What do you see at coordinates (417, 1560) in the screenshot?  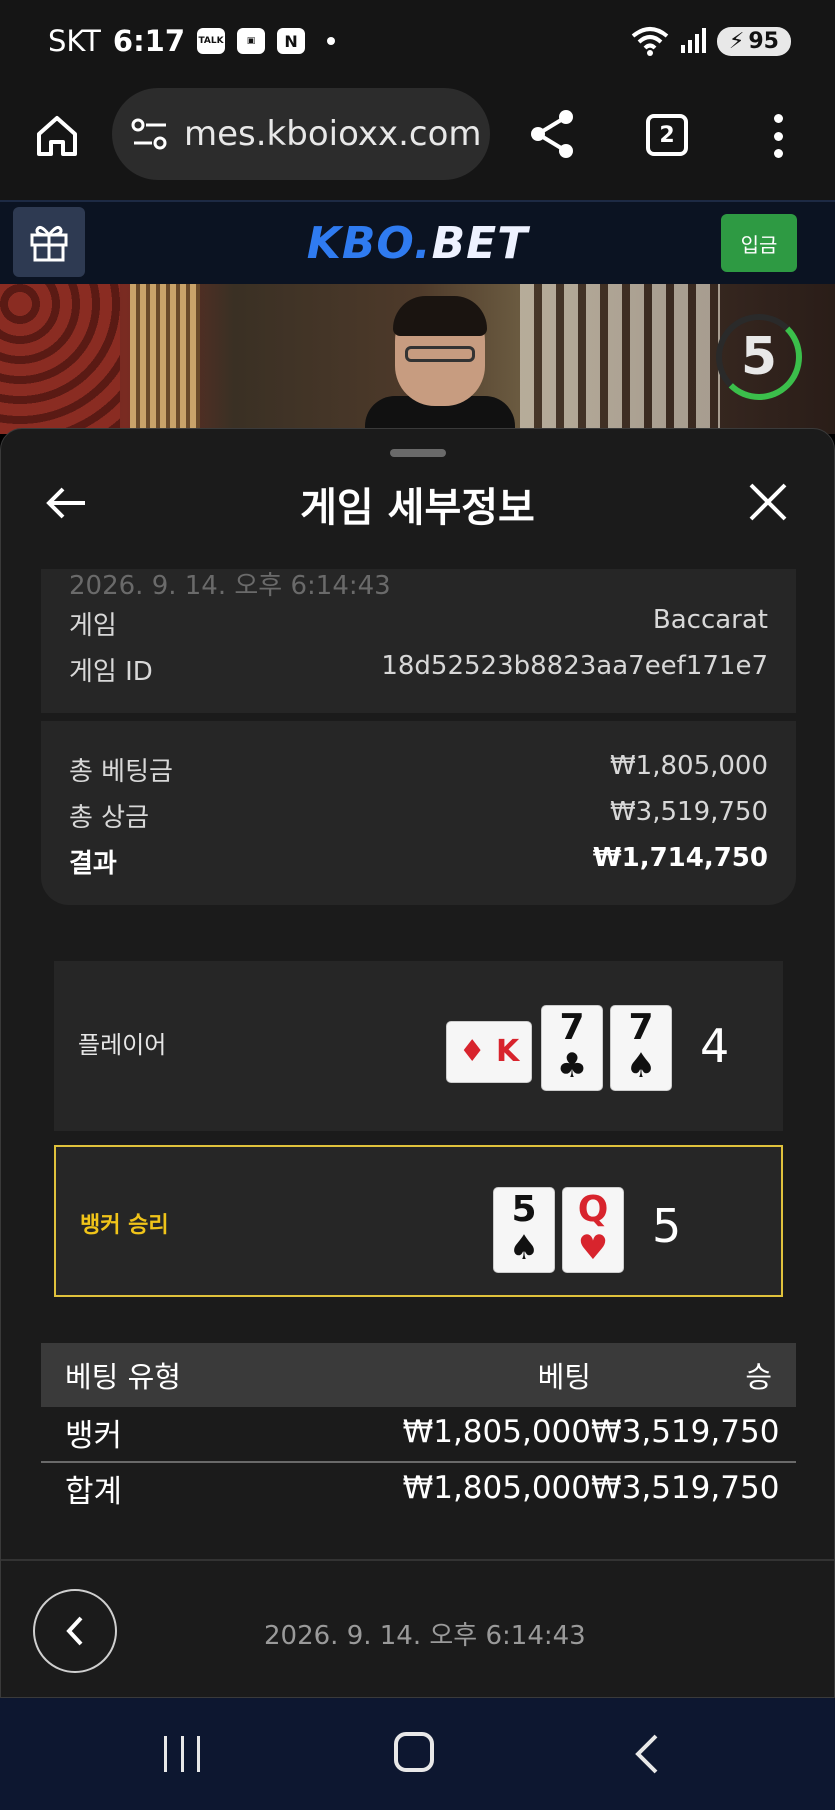 I see `footer-divider` at bounding box center [417, 1560].